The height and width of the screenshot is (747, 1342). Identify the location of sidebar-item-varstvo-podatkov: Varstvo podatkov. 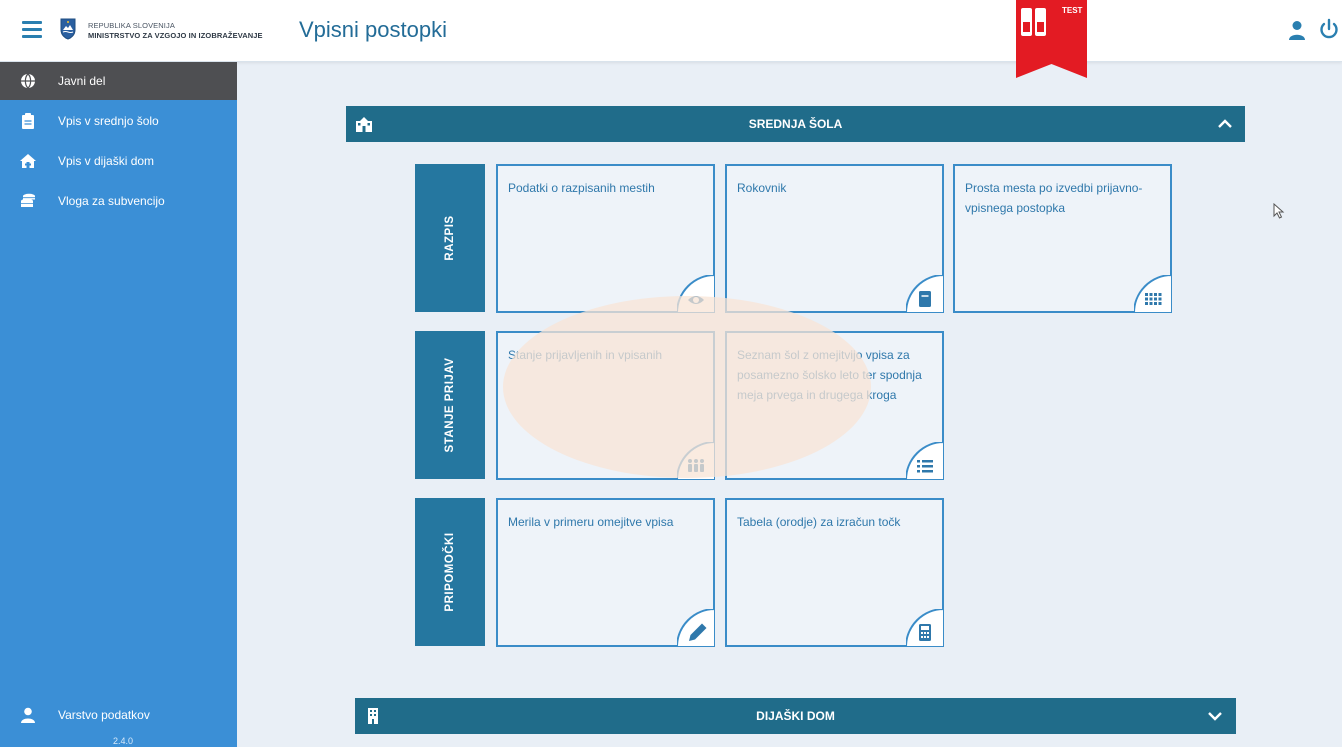
(118, 715).